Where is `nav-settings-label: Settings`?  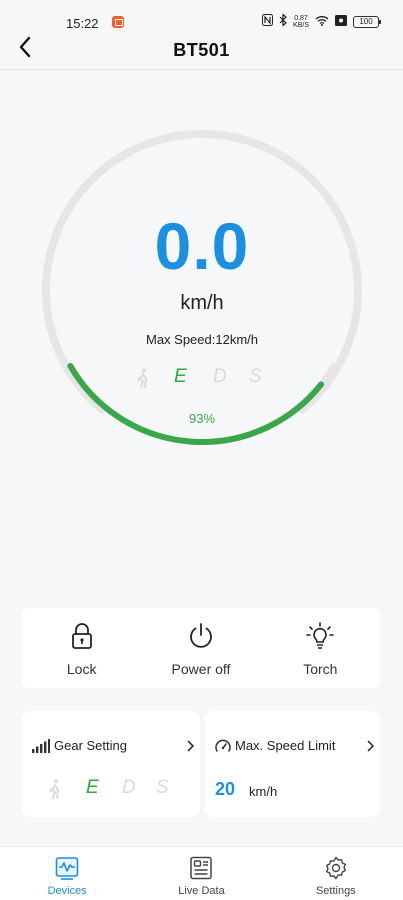
nav-settings-label: Settings is located at coordinates (335, 891).